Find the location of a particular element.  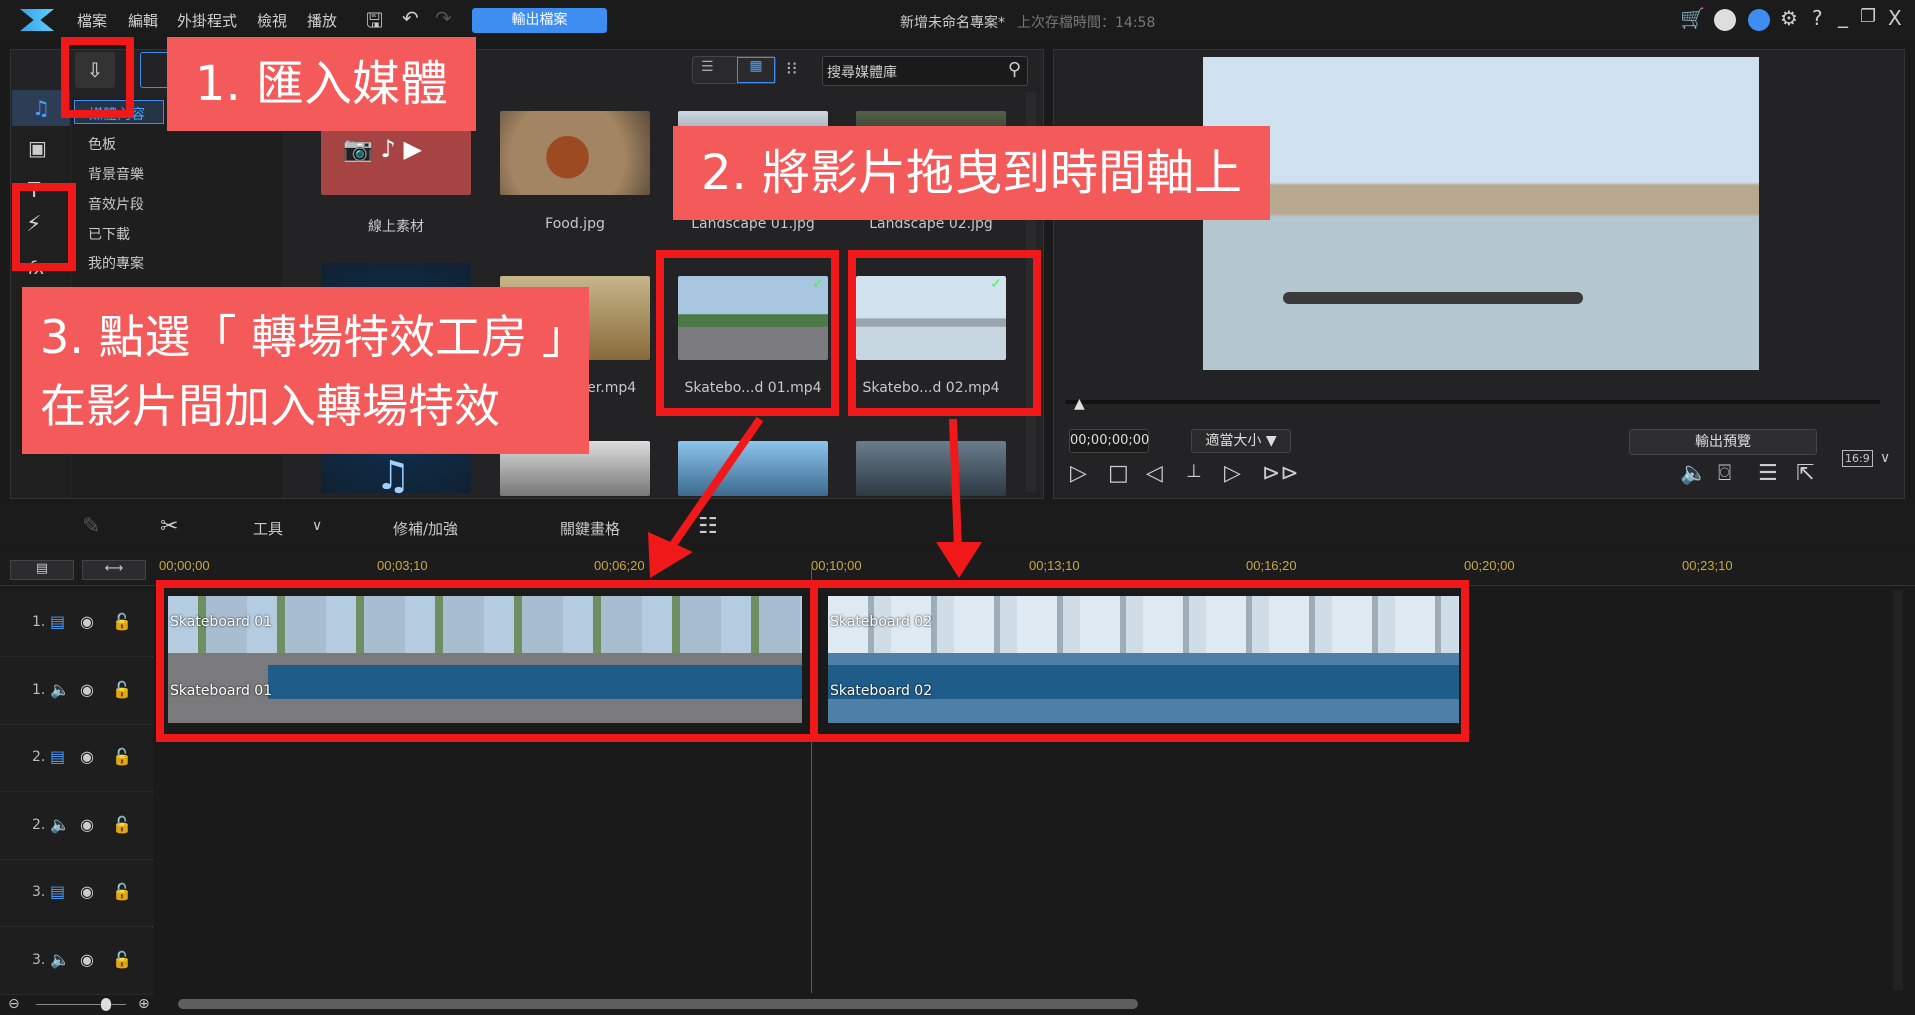

callout-step1: 1. 匯入媒體 is located at coordinates (322, 84).